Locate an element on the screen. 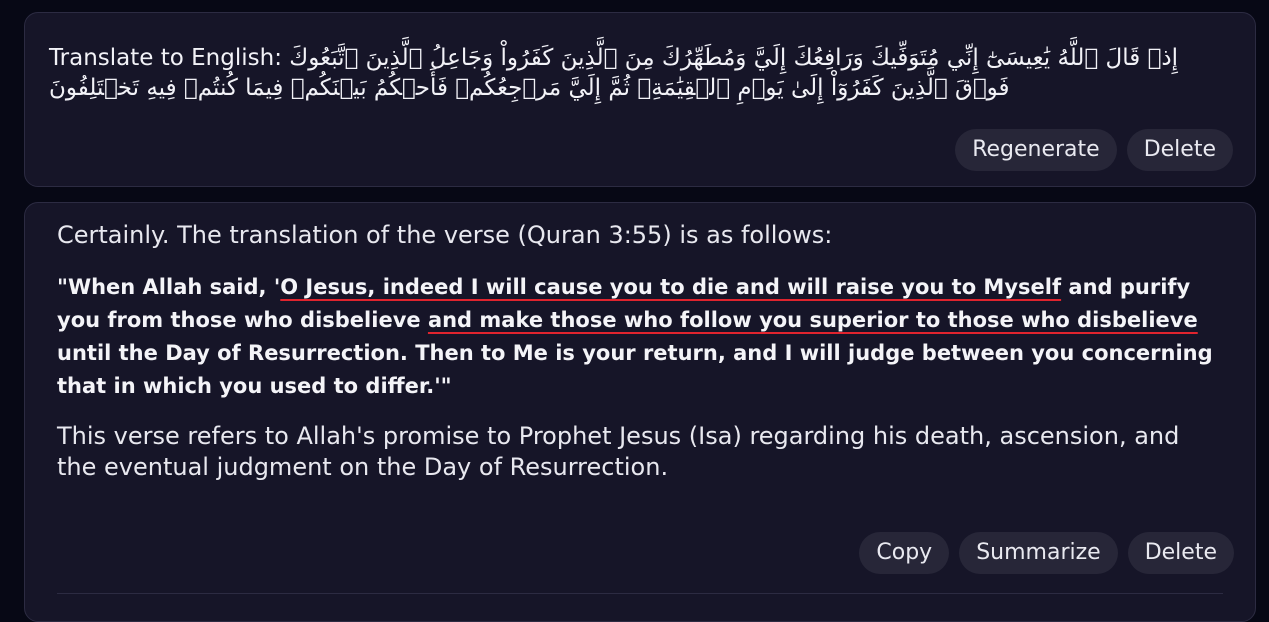 This screenshot has width=1269, height=622. delete-user-message-button: Delete is located at coordinates (1179, 150).